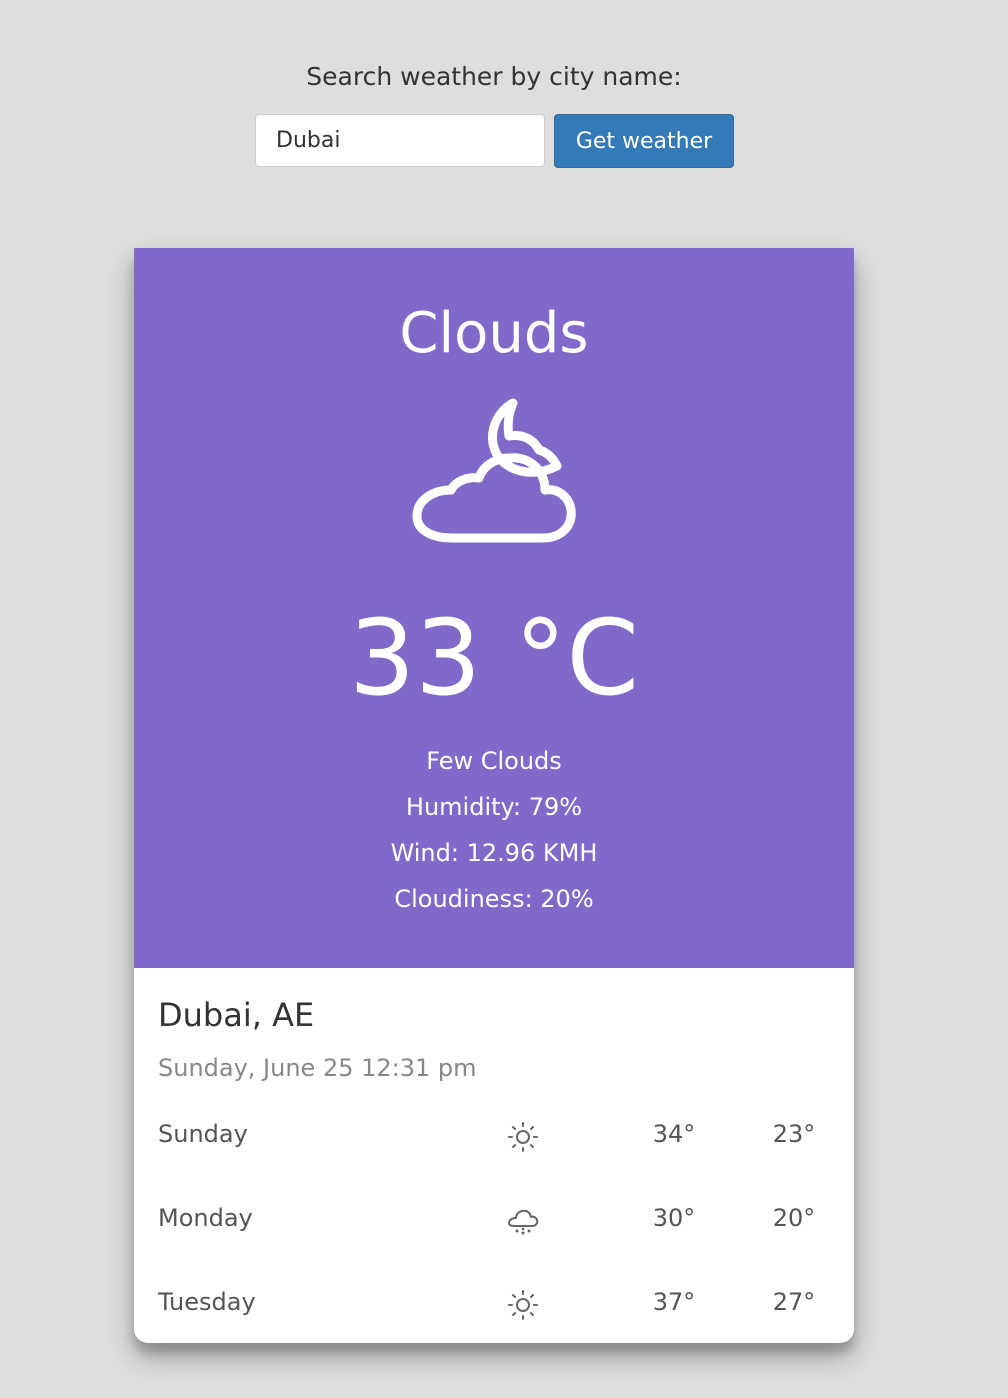 This screenshot has height=1398, width=1008. Describe the element at coordinates (494, 1134) in the screenshot. I see `forecast-row: Sunday 34° 23°` at that location.